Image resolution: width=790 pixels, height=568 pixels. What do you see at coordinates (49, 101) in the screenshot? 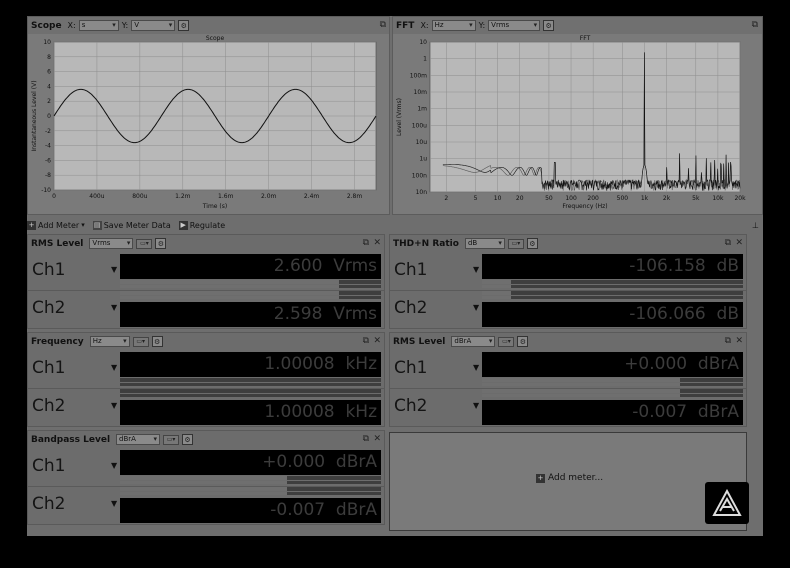
I see `scope-y-tick: 2` at bounding box center [49, 101].